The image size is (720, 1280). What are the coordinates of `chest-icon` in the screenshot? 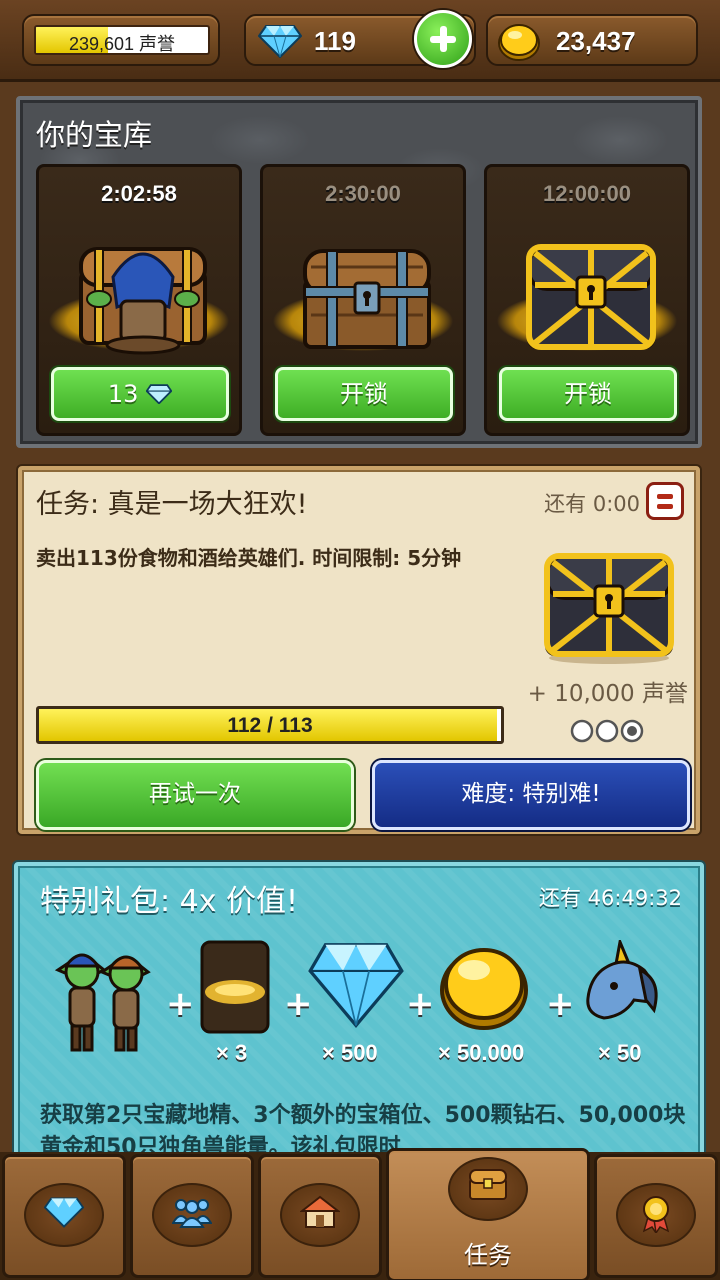 It's located at (488, 1184).